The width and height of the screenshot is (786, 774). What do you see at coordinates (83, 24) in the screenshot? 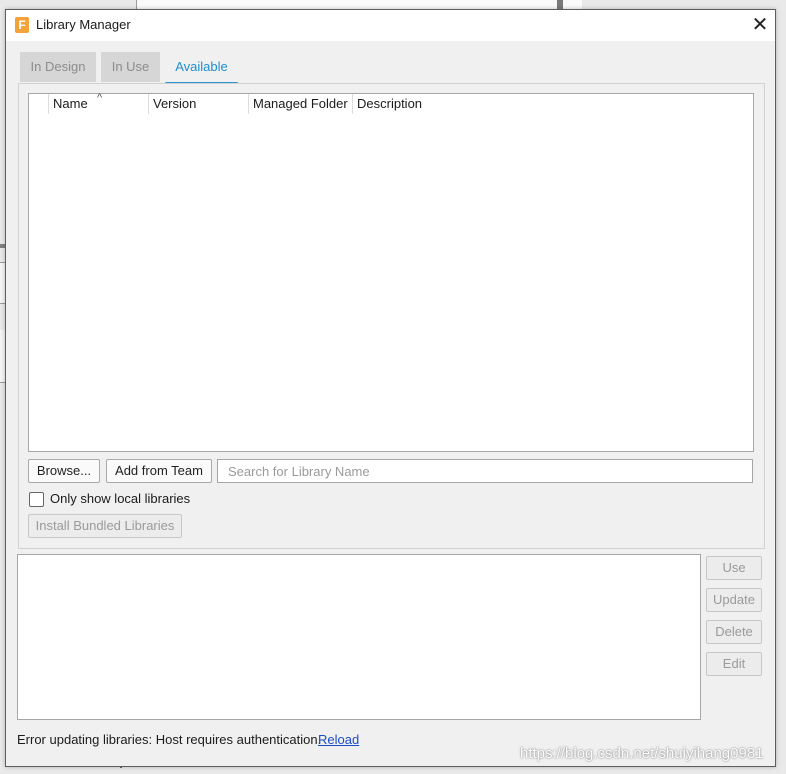
I see `window-title: Library Manager` at bounding box center [83, 24].